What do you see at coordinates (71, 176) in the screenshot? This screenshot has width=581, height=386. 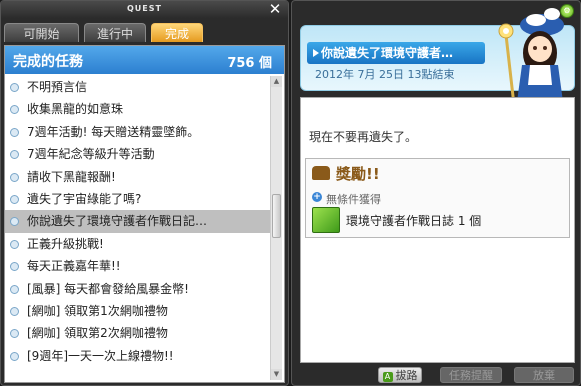 I see `quest-label: 請收下黑龍報酬!` at bounding box center [71, 176].